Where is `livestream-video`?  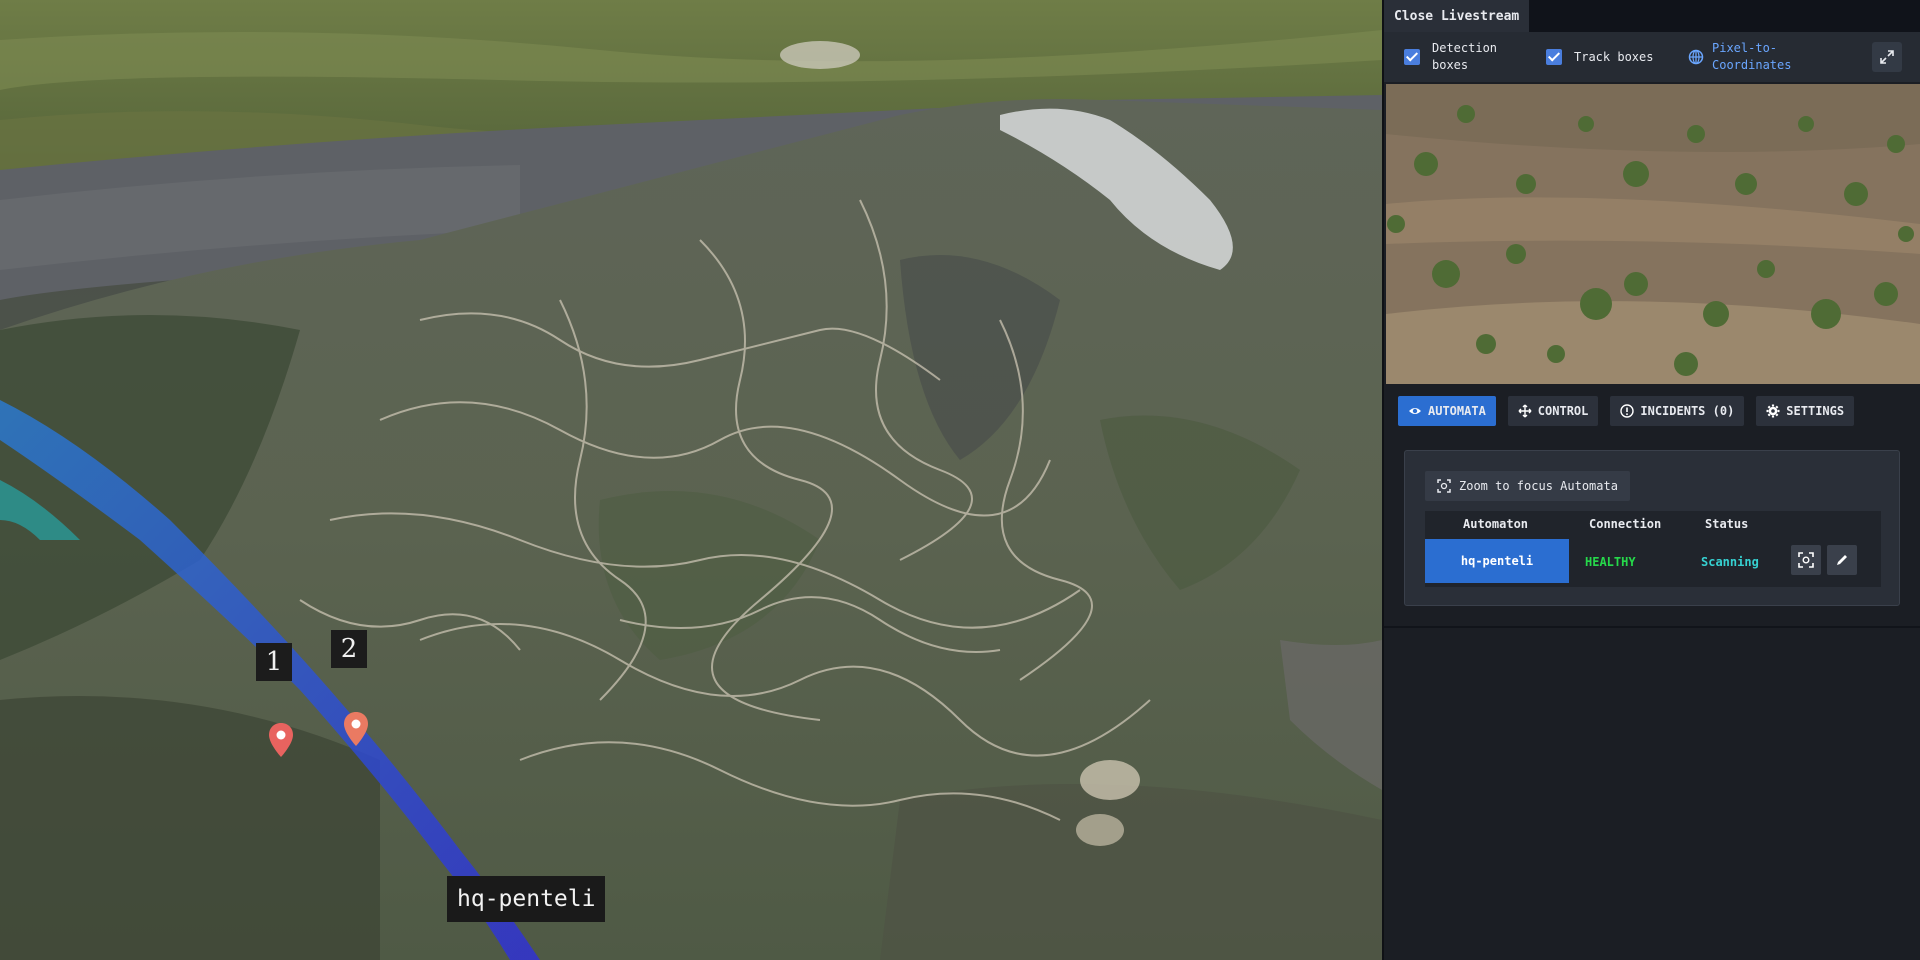 livestream-video is located at coordinates (1653, 234).